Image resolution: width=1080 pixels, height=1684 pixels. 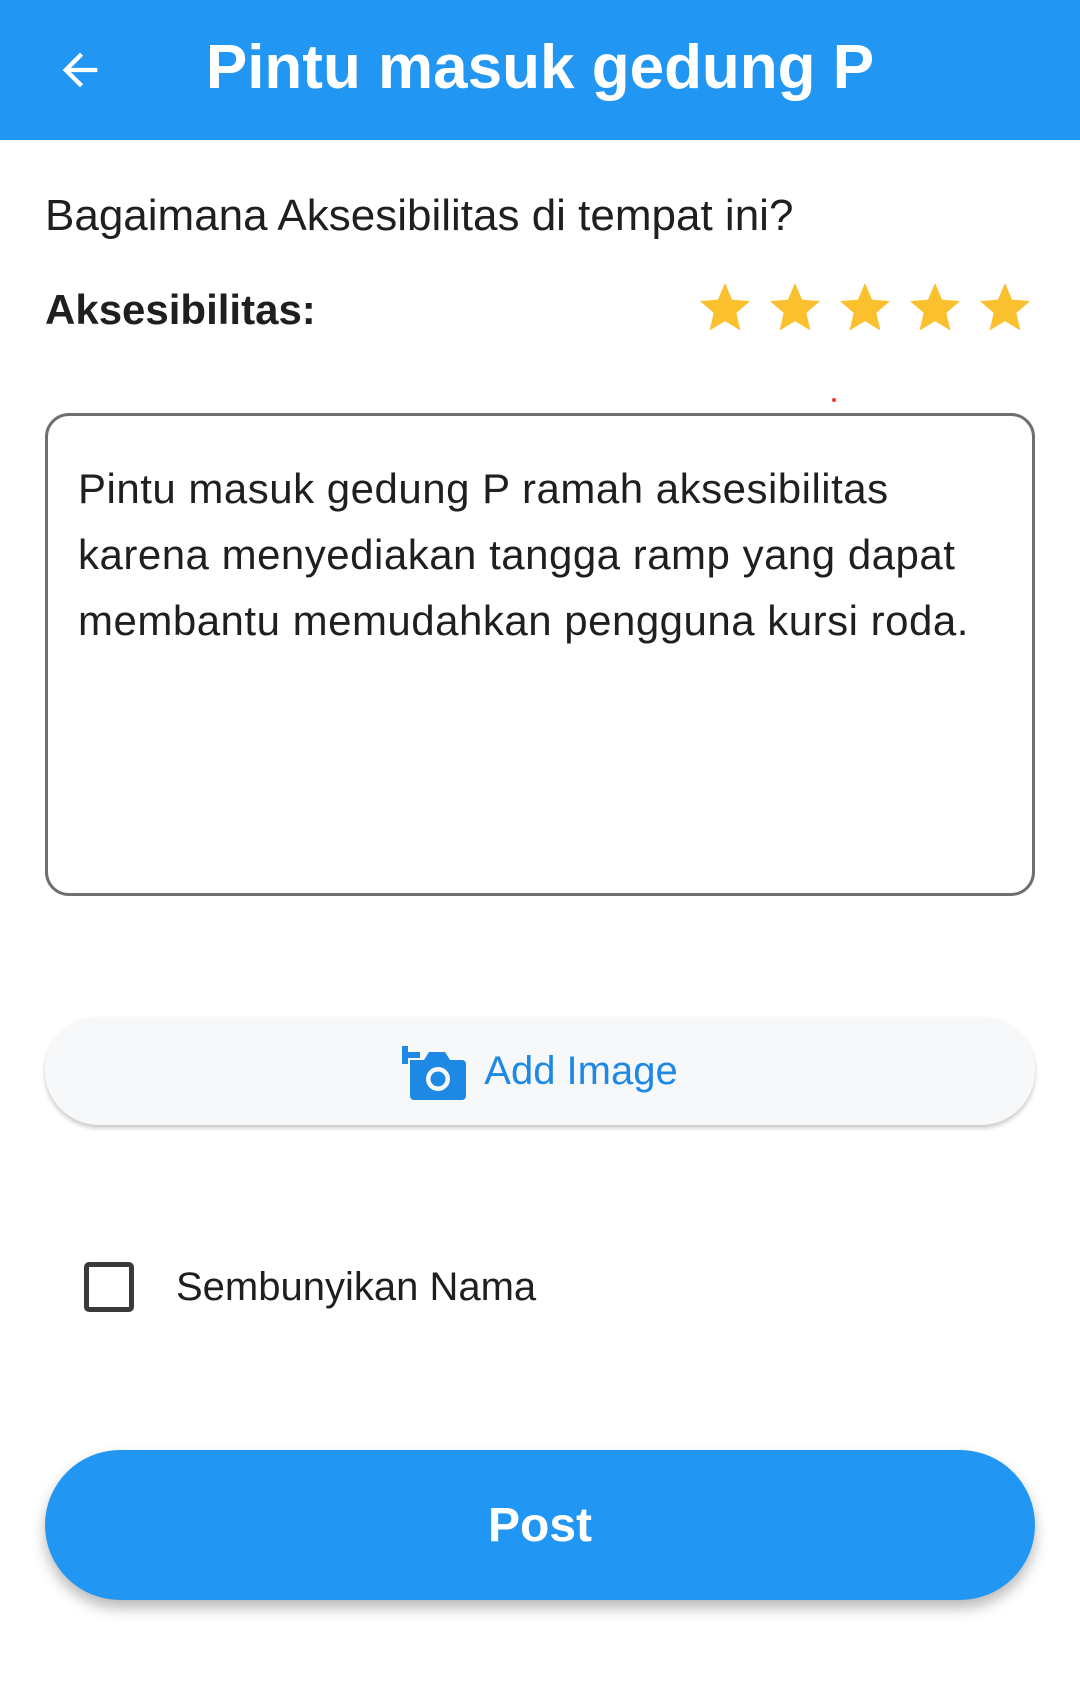 I want to click on star-rating, so click(x=865, y=310).